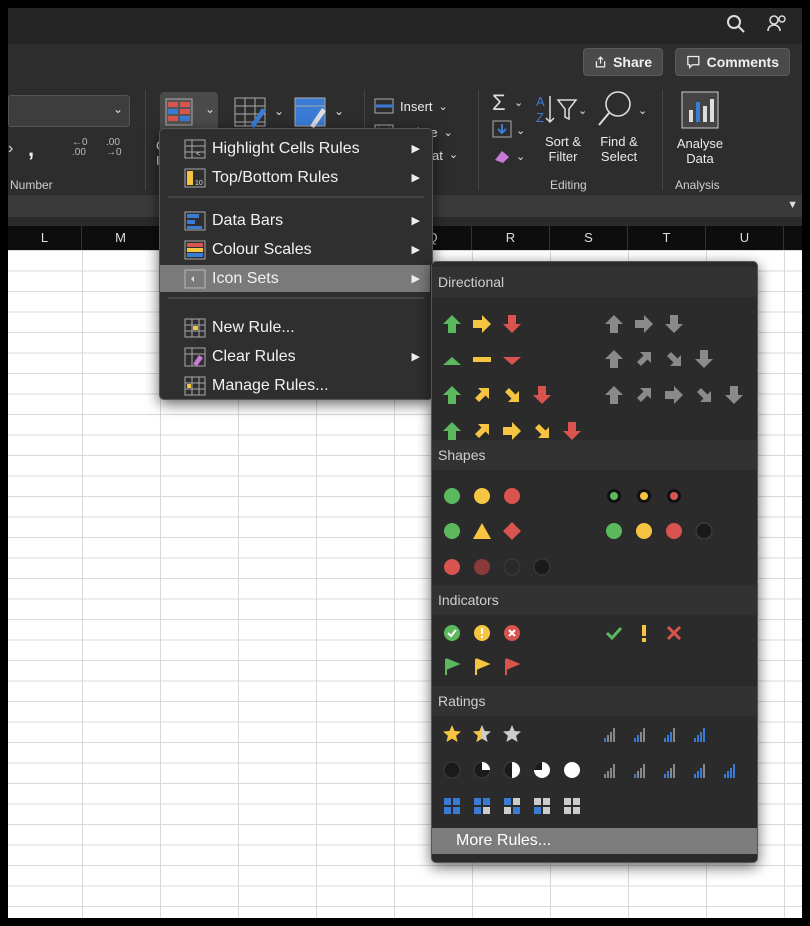  What do you see at coordinates (114, 148) in the screenshot?
I see `decrease-decimal-icon: .00 →0` at bounding box center [114, 148].